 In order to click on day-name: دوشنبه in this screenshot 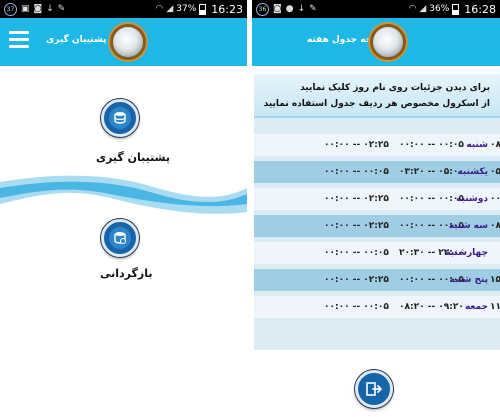, I will do `click(472, 199)`.